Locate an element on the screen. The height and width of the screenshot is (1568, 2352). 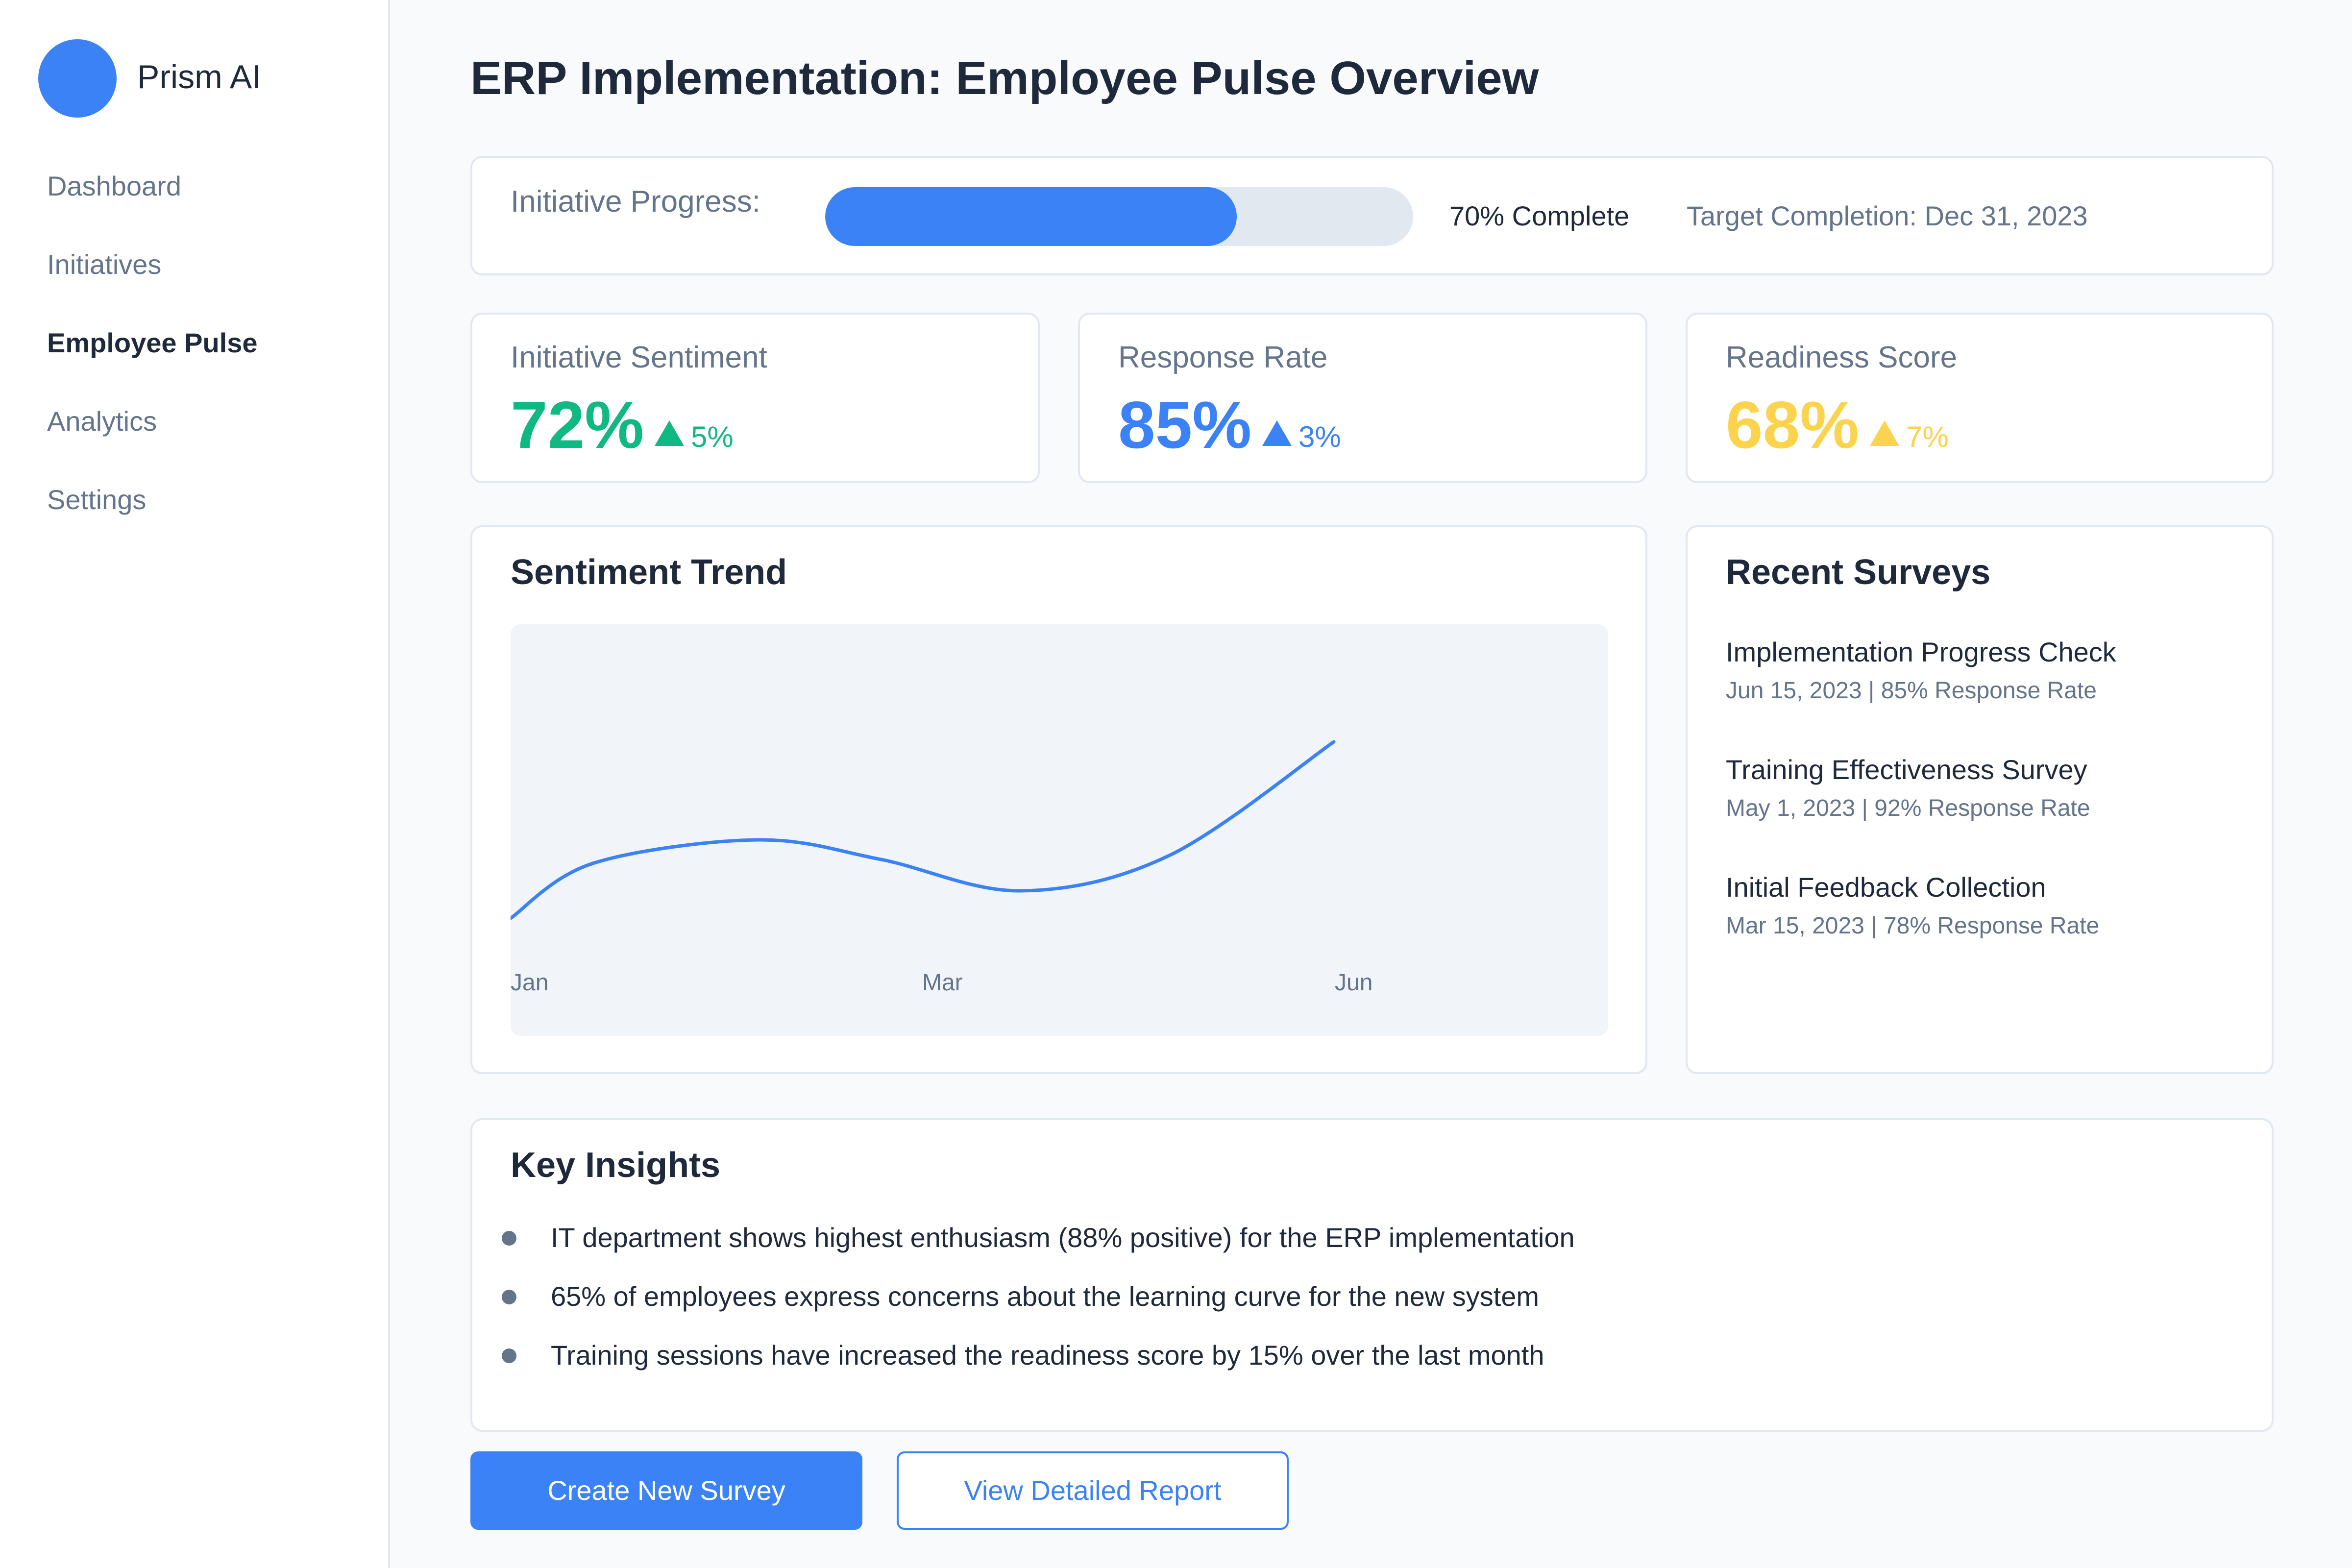
survey-item-title: Training Effectiveness Survey is located at coordinates (1906, 770).